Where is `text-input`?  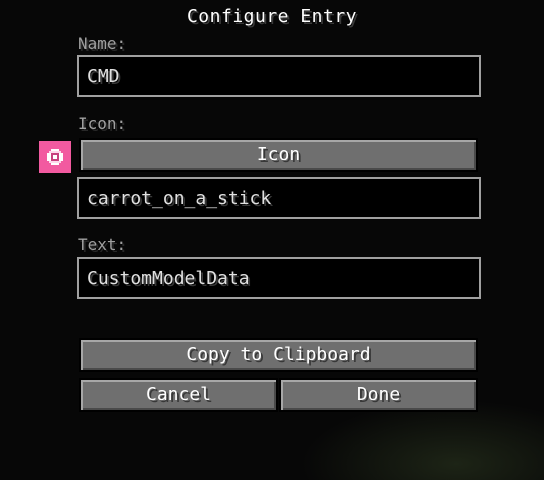 text-input is located at coordinates (279, 278).